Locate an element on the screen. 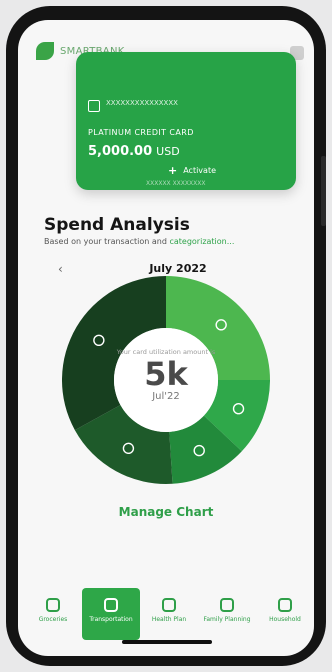 This screenshot has width=332, height=672. nav-item-family-planning: Family Planning is located at coordinates (227, 614).